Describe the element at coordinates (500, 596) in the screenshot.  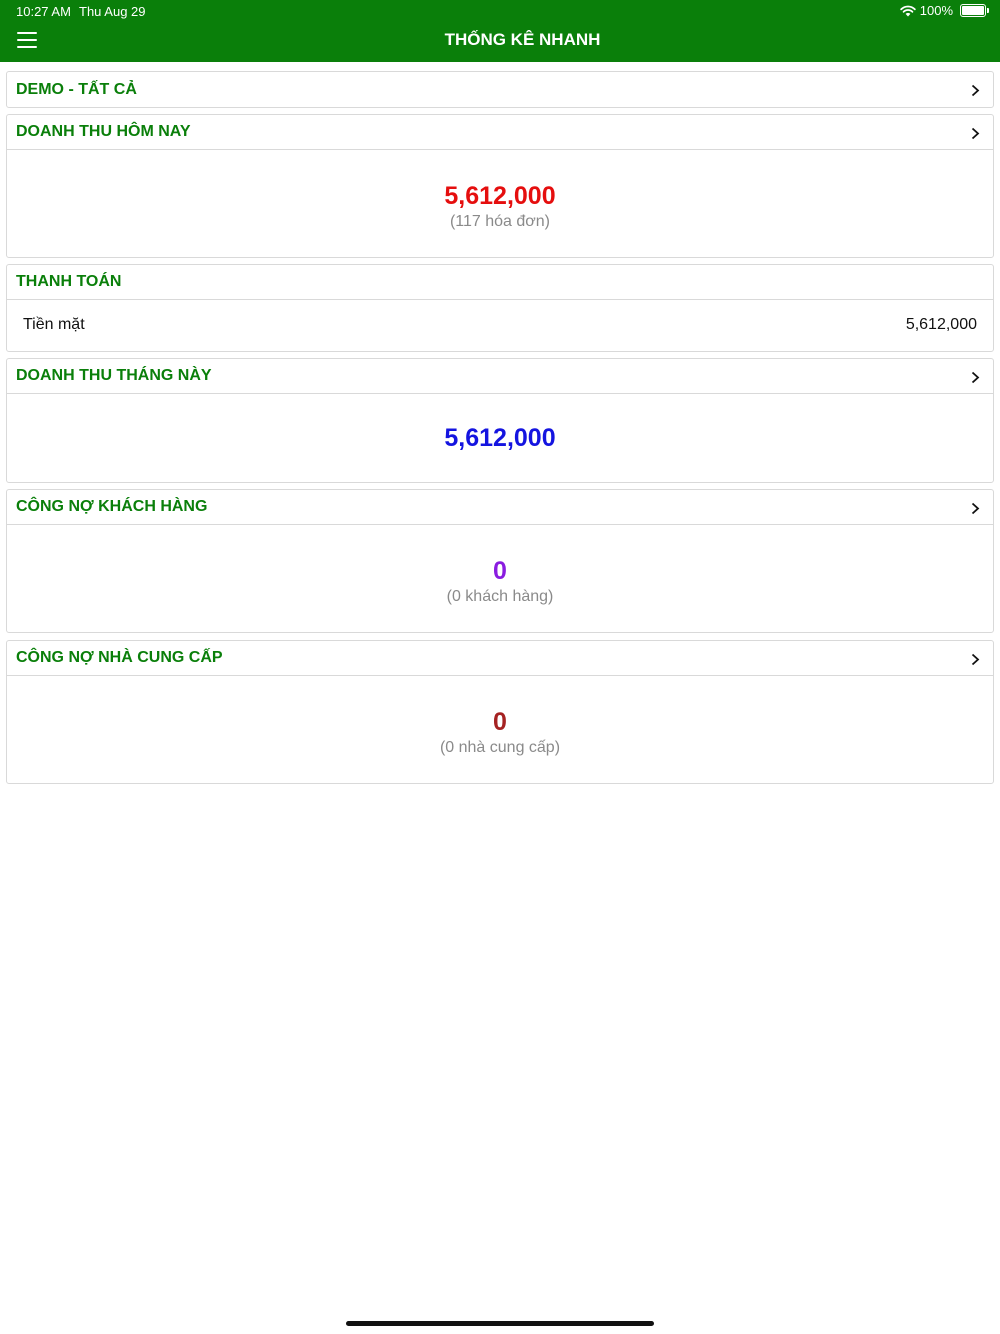
I see `customer-count: (0 khách hàng)` at that location.